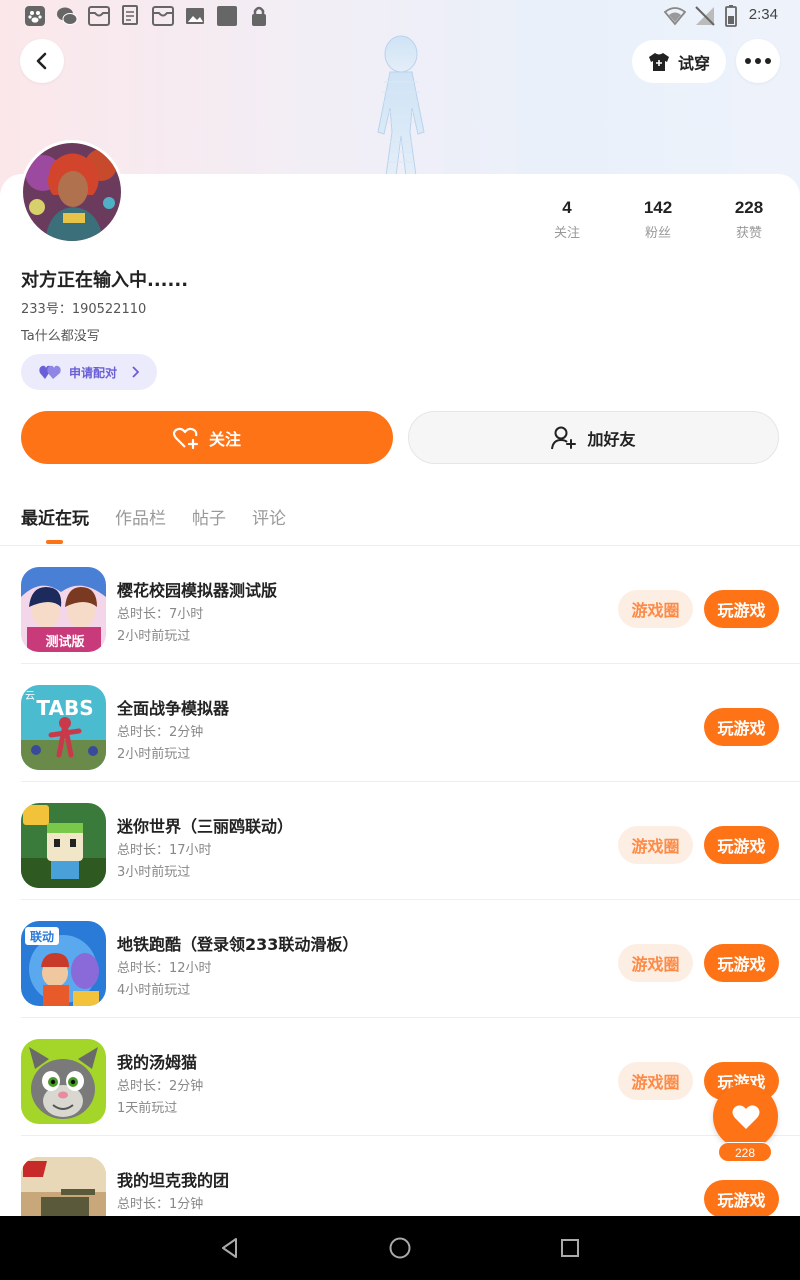 The image size is (800, 1280). I want to click on game-title: 我的汤姆猫, so click(157, 1062).